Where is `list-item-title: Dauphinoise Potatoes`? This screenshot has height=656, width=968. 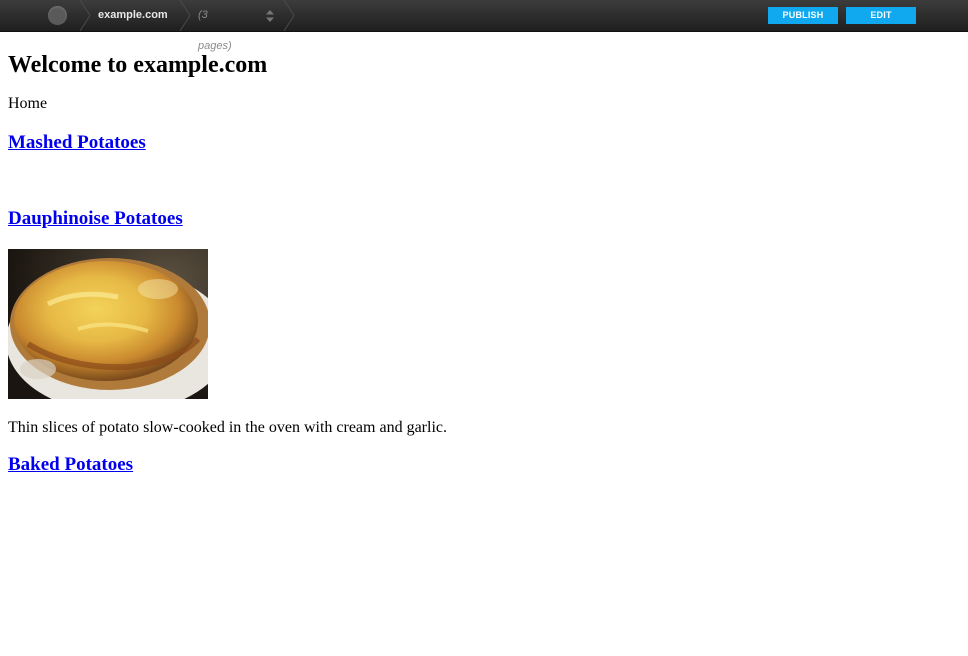
list-item-title: Dauphinoise Potatoes is located at coordinates (95, 219).